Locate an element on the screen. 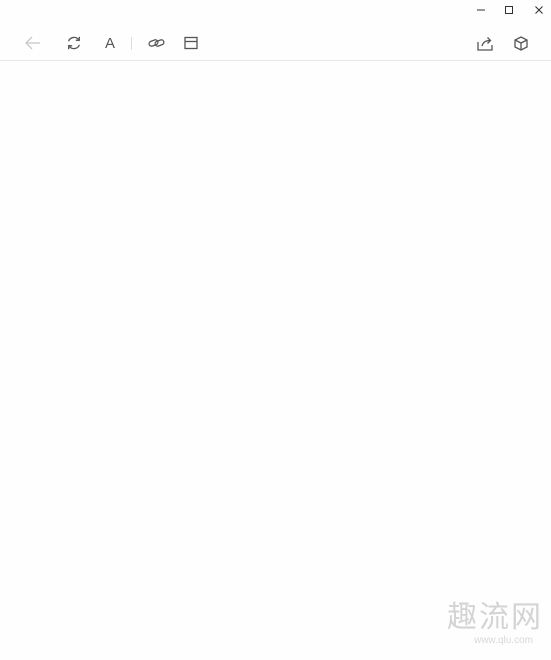 Image resolution: width=551 pixels, height=660 pixels. link-icon is located at coordinates (156, 43).